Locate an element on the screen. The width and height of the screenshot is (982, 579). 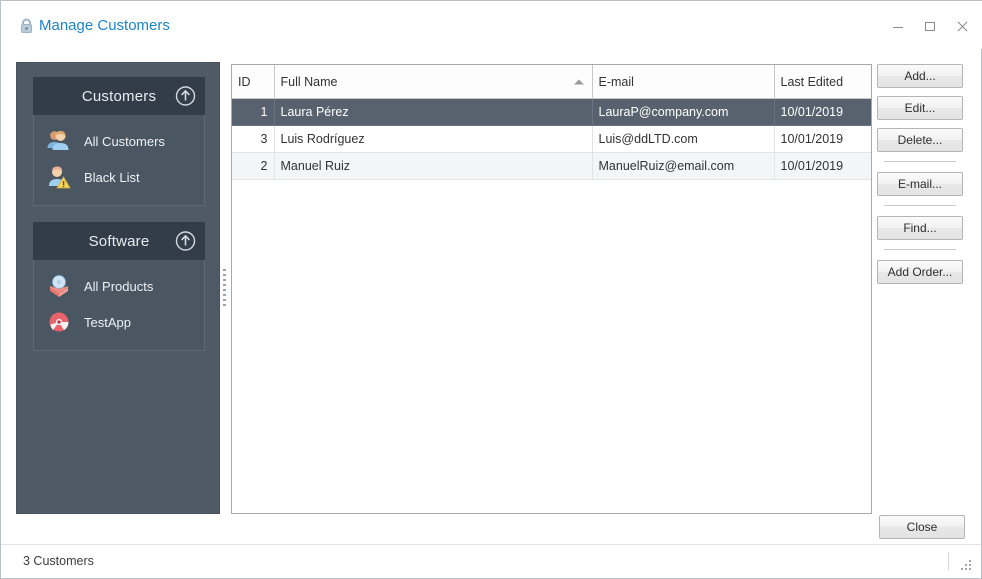
cell-id: 1 is located at coordinates (253, 112).